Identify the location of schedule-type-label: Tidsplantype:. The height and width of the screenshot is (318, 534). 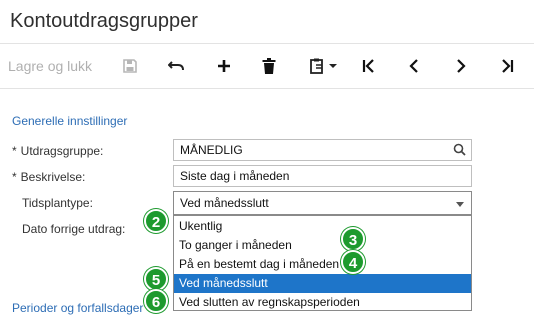
(57, 203).